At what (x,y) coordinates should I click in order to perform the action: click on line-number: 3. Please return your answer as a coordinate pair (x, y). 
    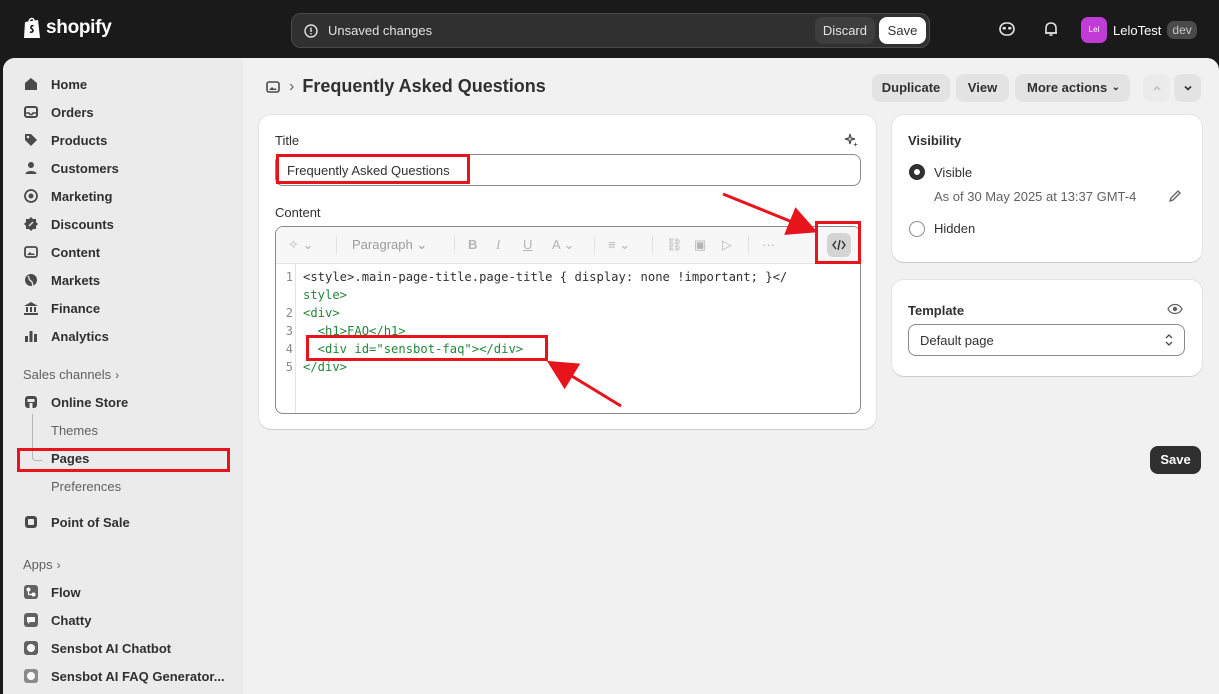
    Looking at the image, I should click on (289, 331).